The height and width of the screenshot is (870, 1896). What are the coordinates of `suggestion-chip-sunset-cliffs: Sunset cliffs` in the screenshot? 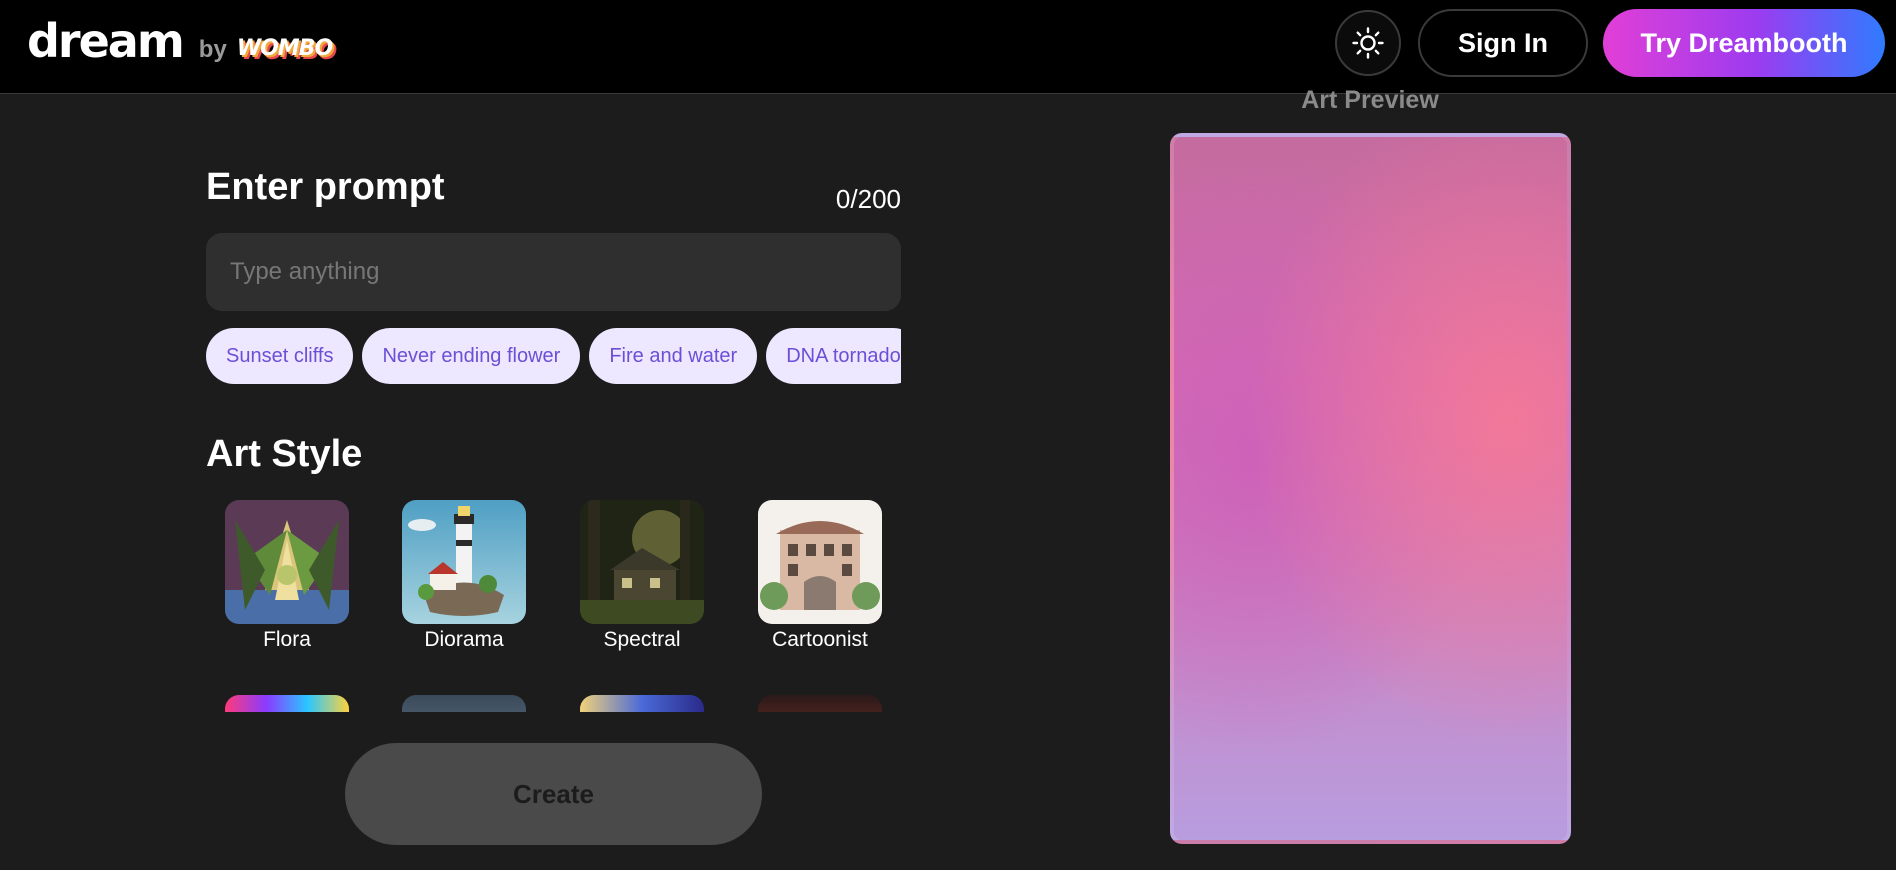 It's located at (280, 356).